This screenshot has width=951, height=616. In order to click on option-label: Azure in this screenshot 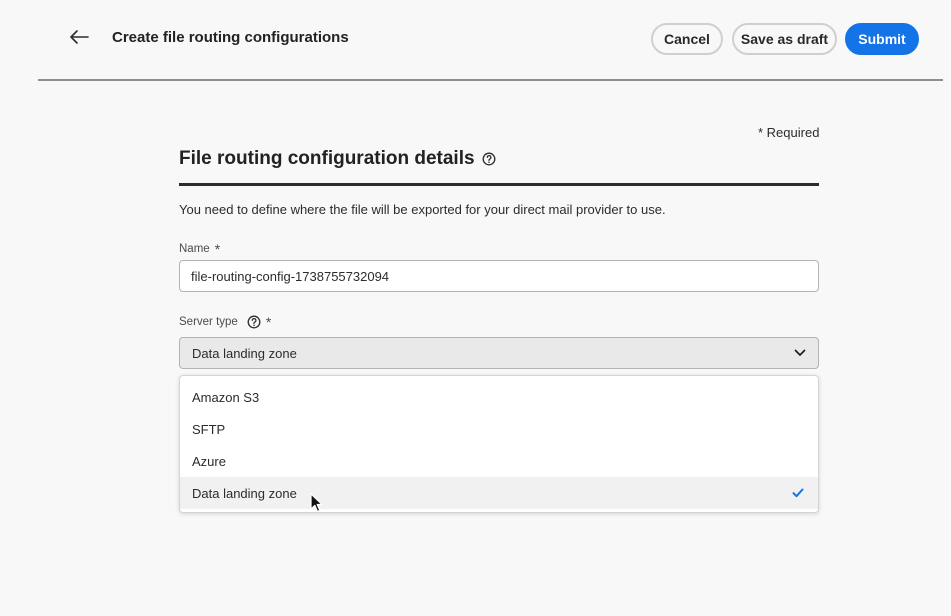, I will do `click(209, 461)`.